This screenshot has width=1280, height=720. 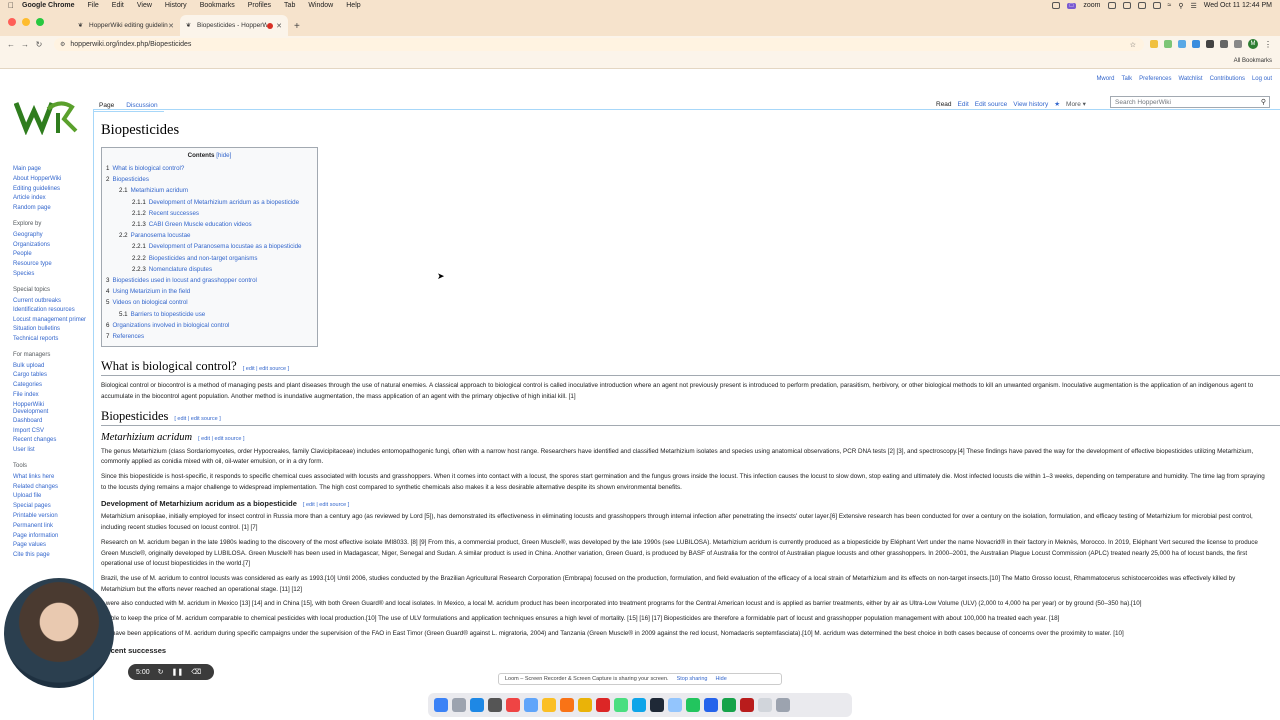 I want to click on sidebar-item-geography: Geography, so click(x=53, y=236).